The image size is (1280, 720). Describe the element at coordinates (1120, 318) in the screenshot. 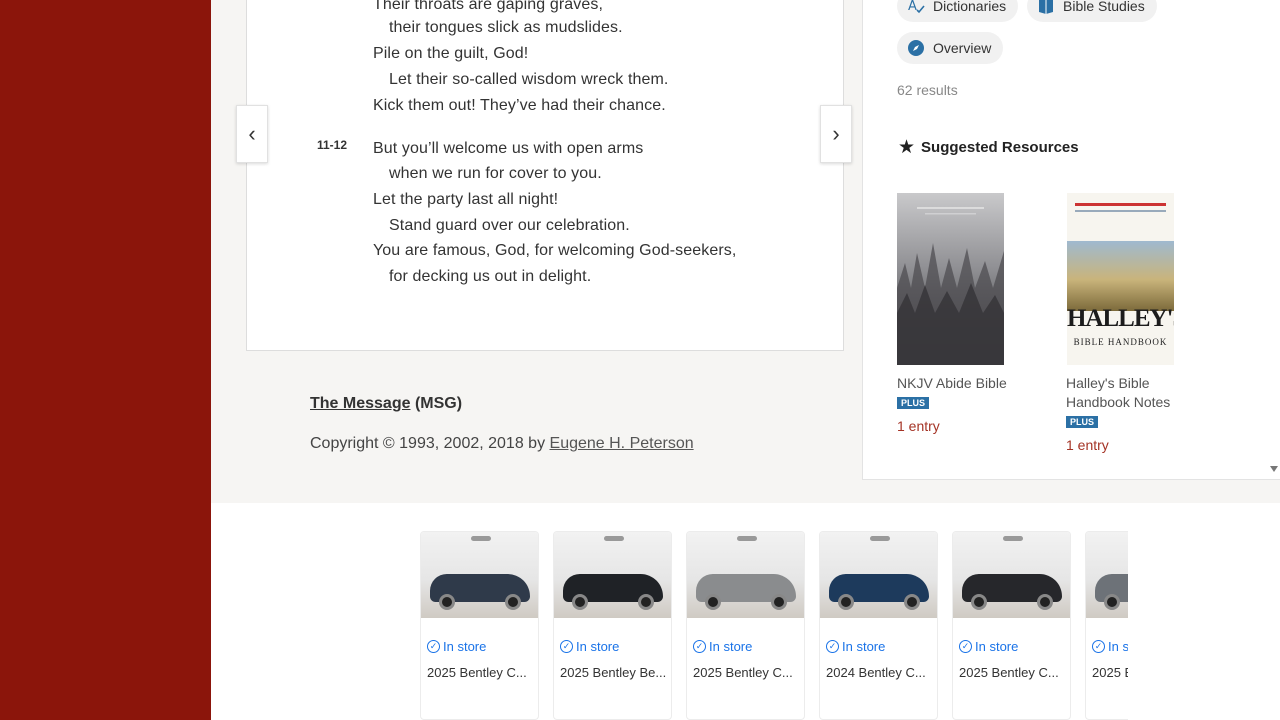

I see `cover-title: HALLEY'S` at that location.